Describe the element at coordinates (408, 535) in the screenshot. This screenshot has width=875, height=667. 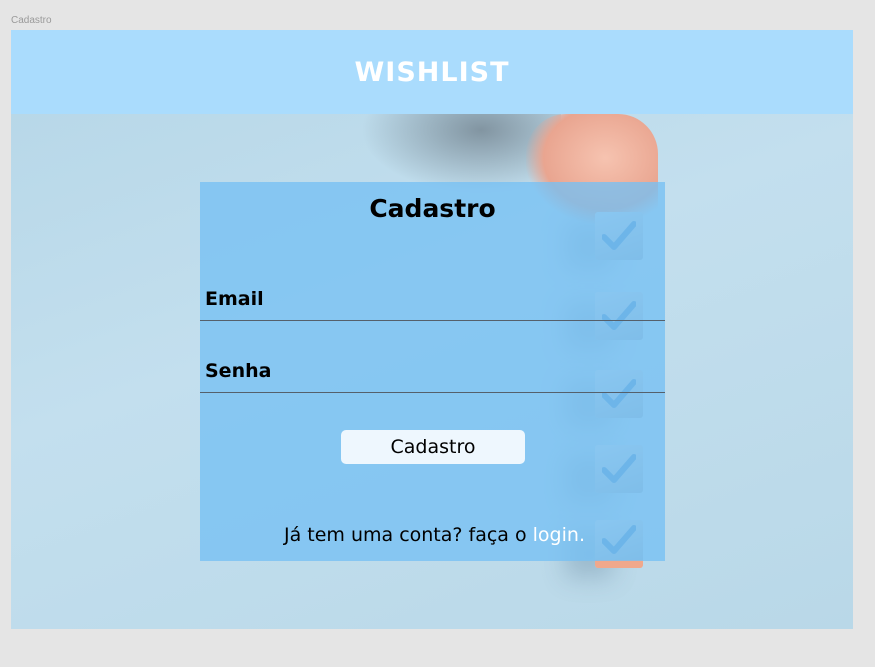
I see `login-prompt-text: Já tem uma conta? faça o` at that location.